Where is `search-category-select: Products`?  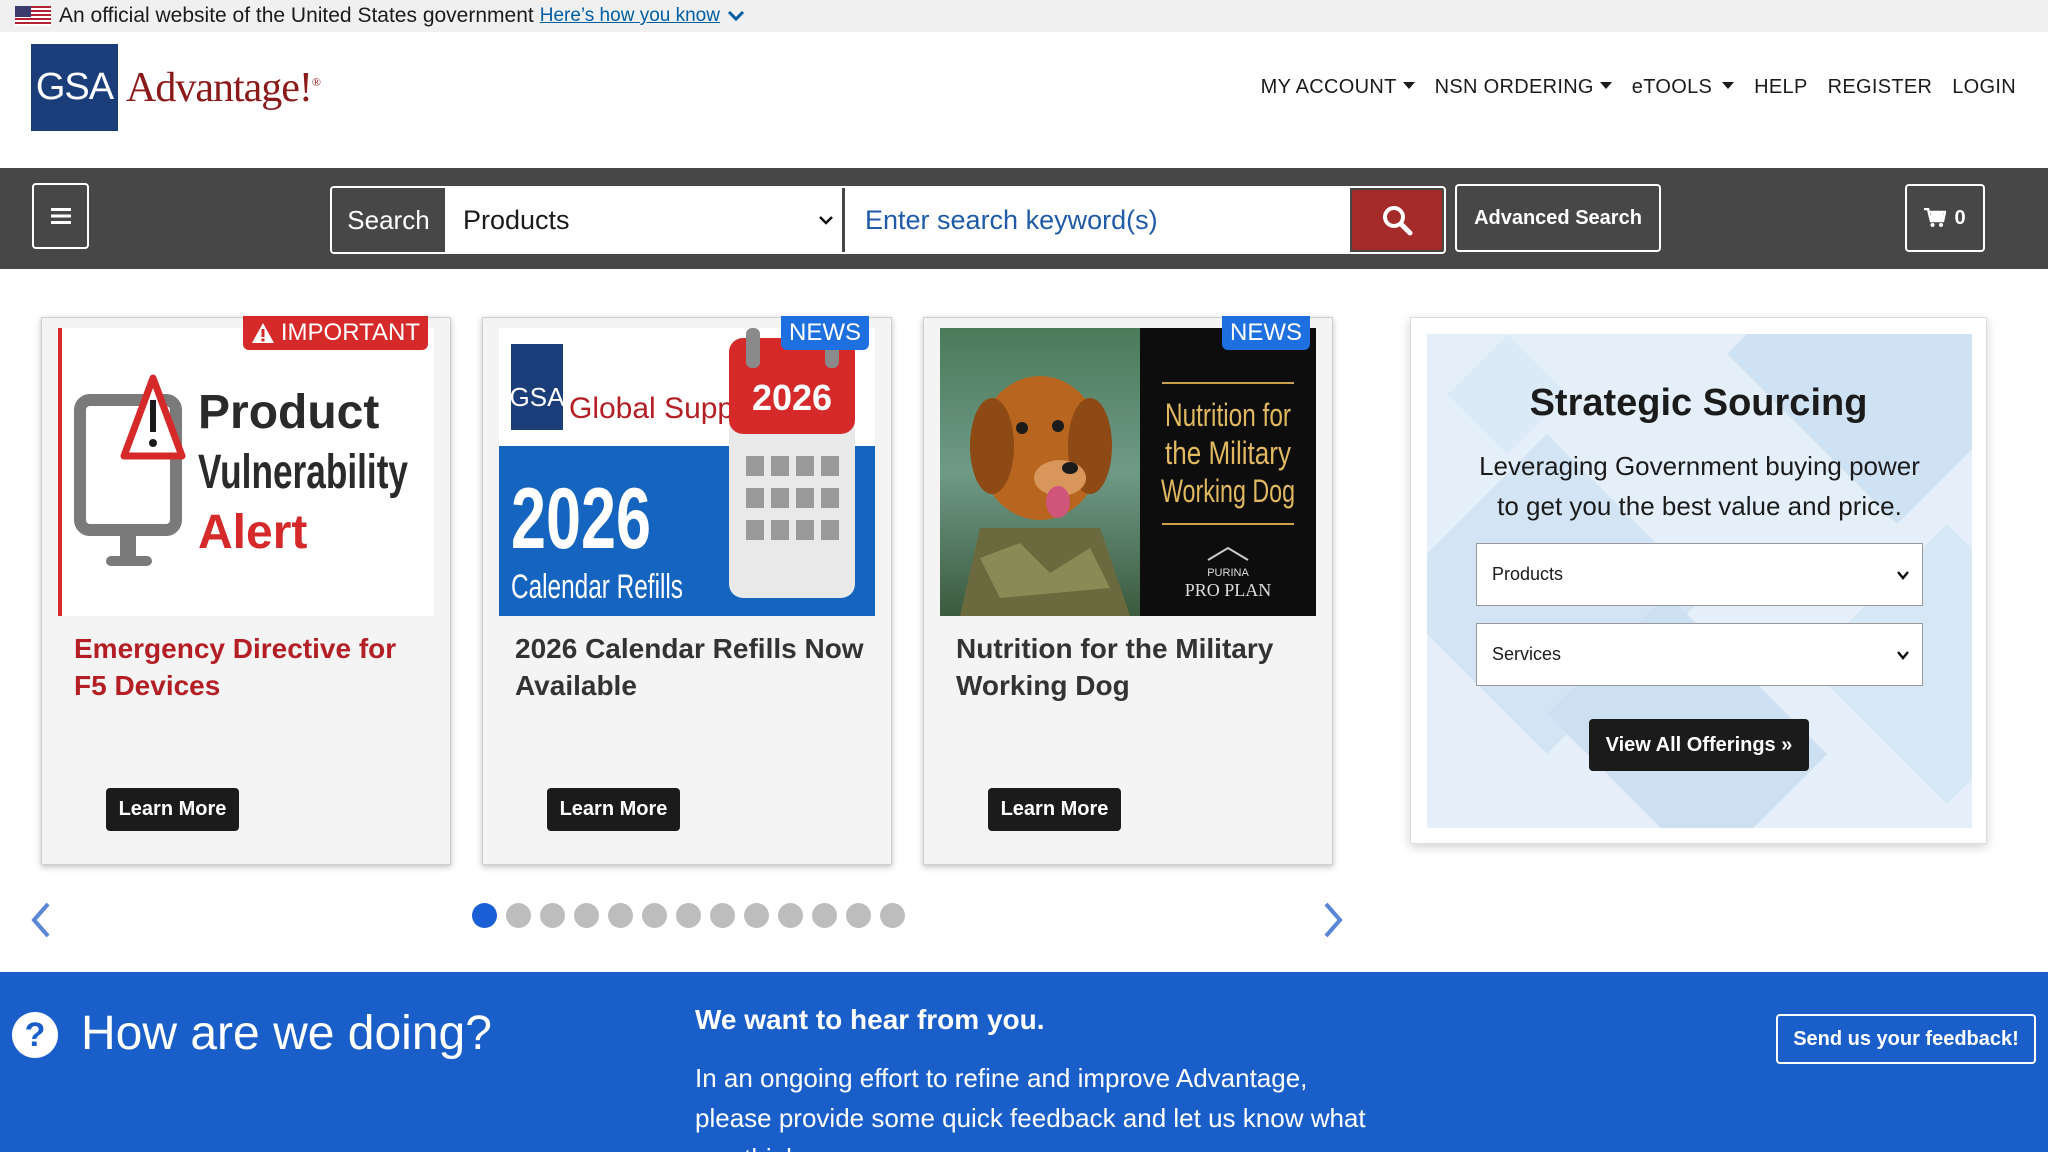
search-category-select: Products is located at coordinates (645, 220).